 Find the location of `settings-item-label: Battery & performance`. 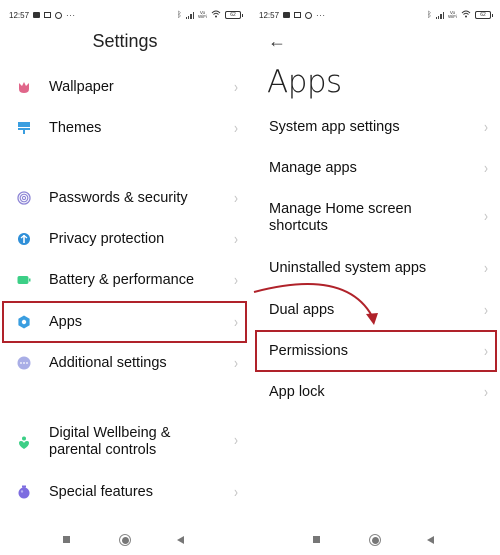

settings-item-label: Battery & performance is located at coordinates (122, 279).